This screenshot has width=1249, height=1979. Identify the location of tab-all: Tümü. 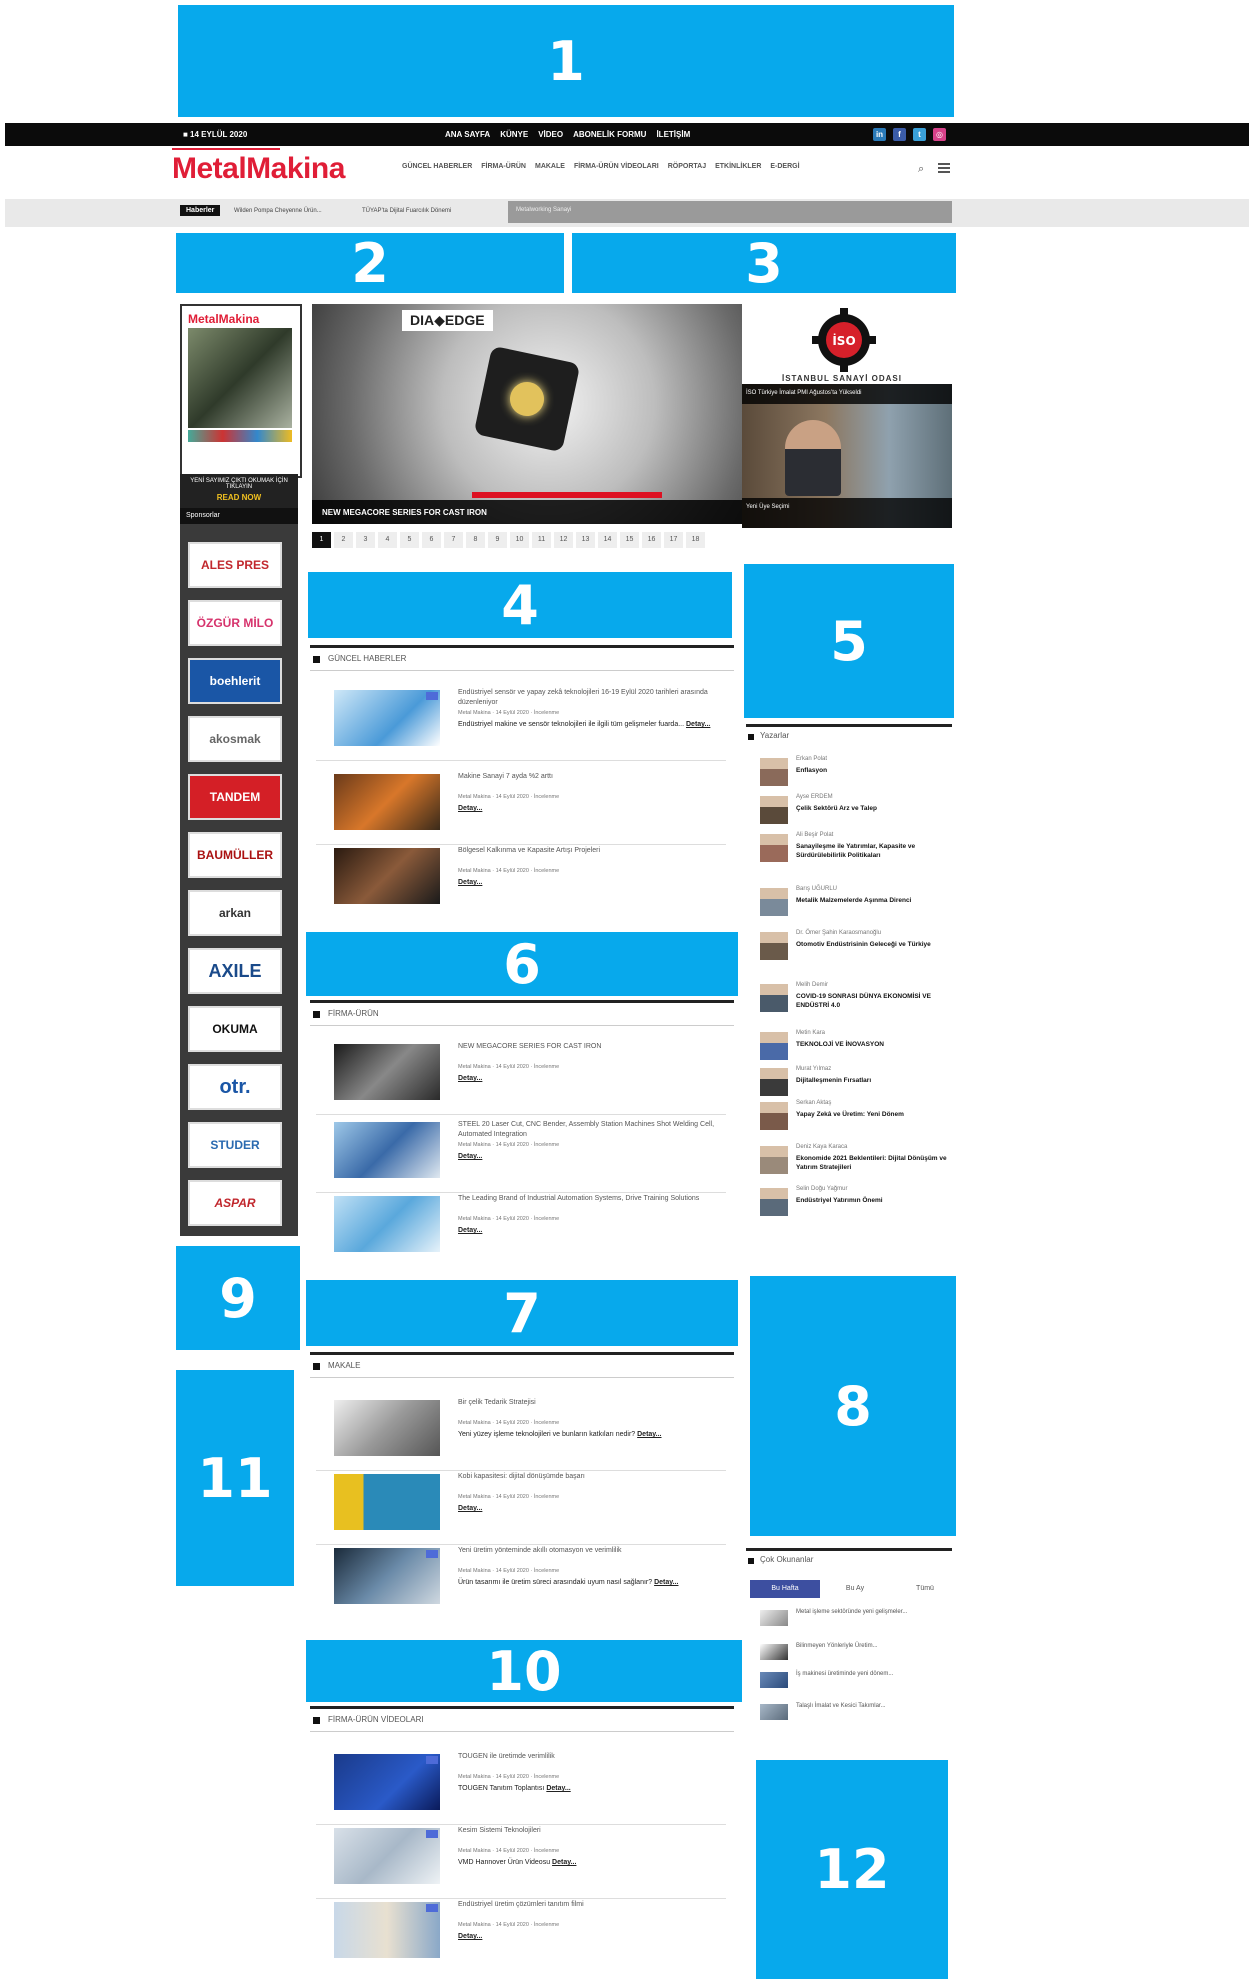
(925, 1589).